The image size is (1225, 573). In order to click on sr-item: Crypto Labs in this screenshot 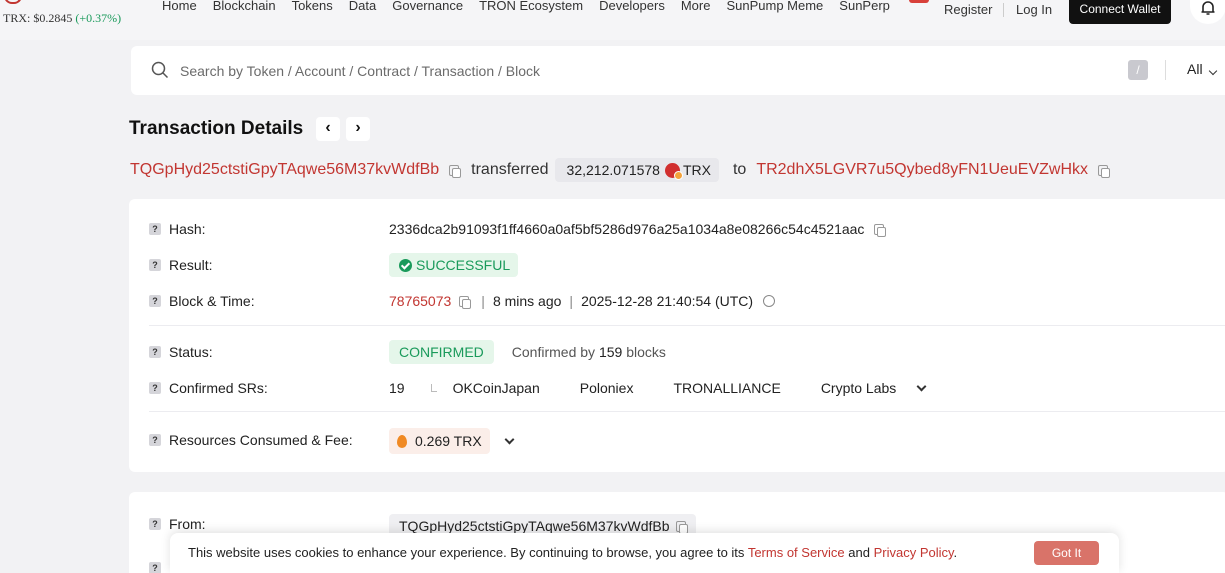, I will do `click(858, 388)`.